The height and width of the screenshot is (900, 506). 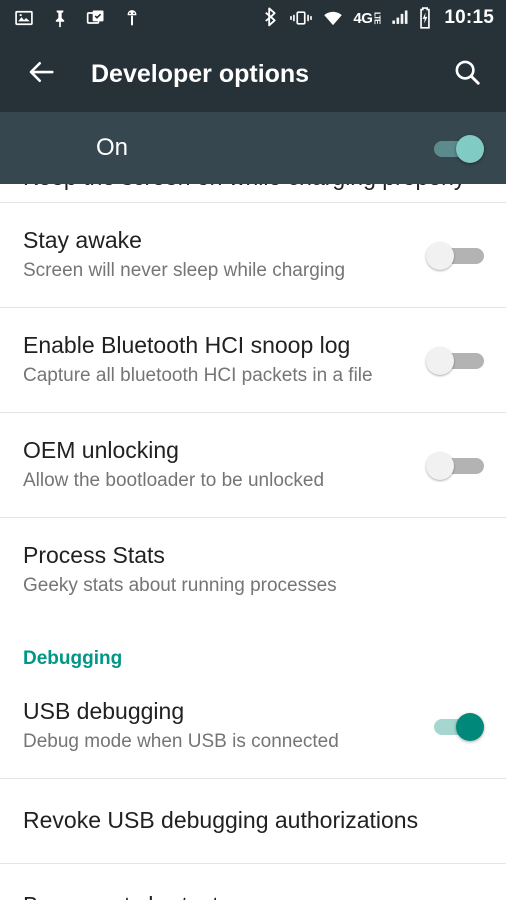 I want to click on section-header-debugging: Debugging, so click(x=253, y=648).